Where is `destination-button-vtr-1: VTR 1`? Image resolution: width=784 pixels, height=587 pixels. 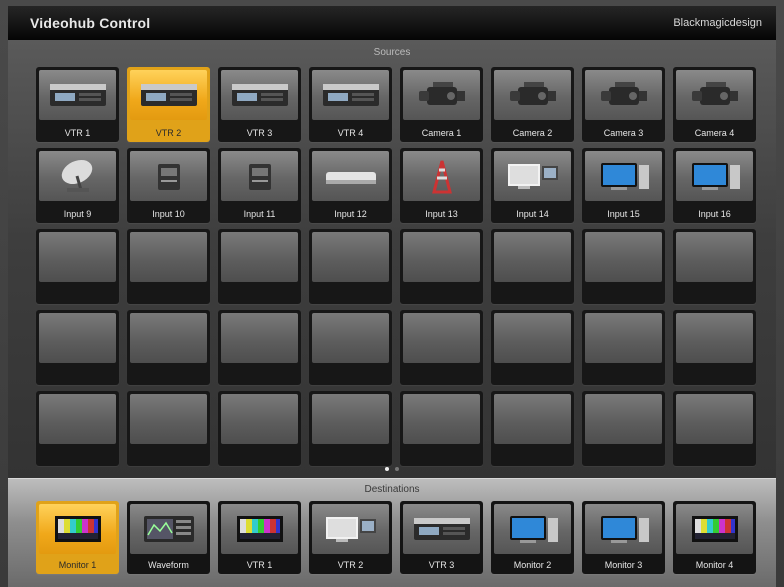 destination-button-vtr-1: VTR 1 is located at coordinates (259, 537).